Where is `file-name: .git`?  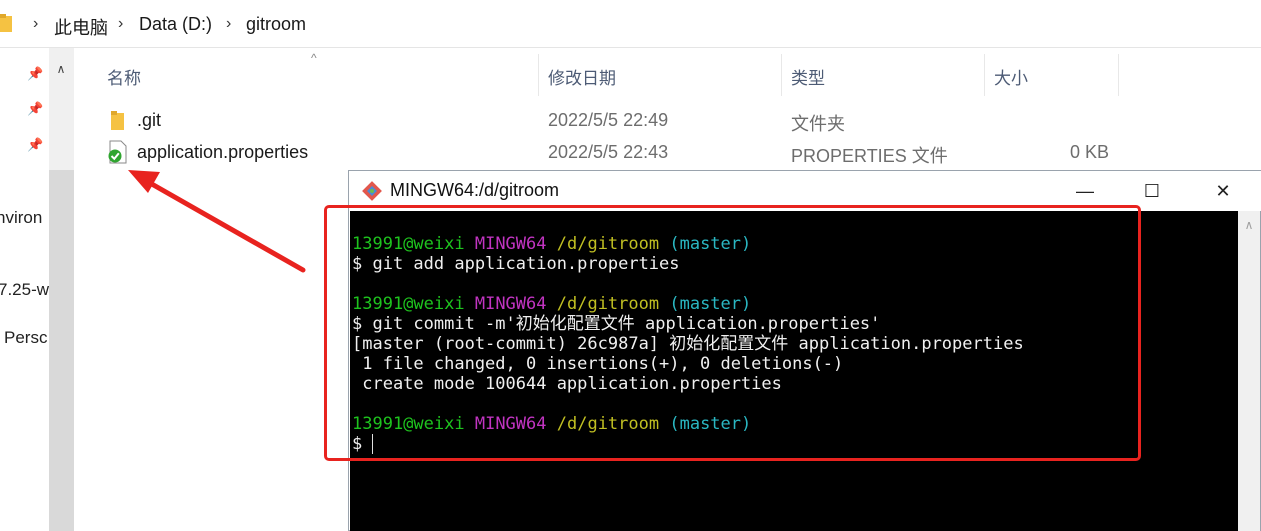 file-name: .git is located at coordinates (149, 120).